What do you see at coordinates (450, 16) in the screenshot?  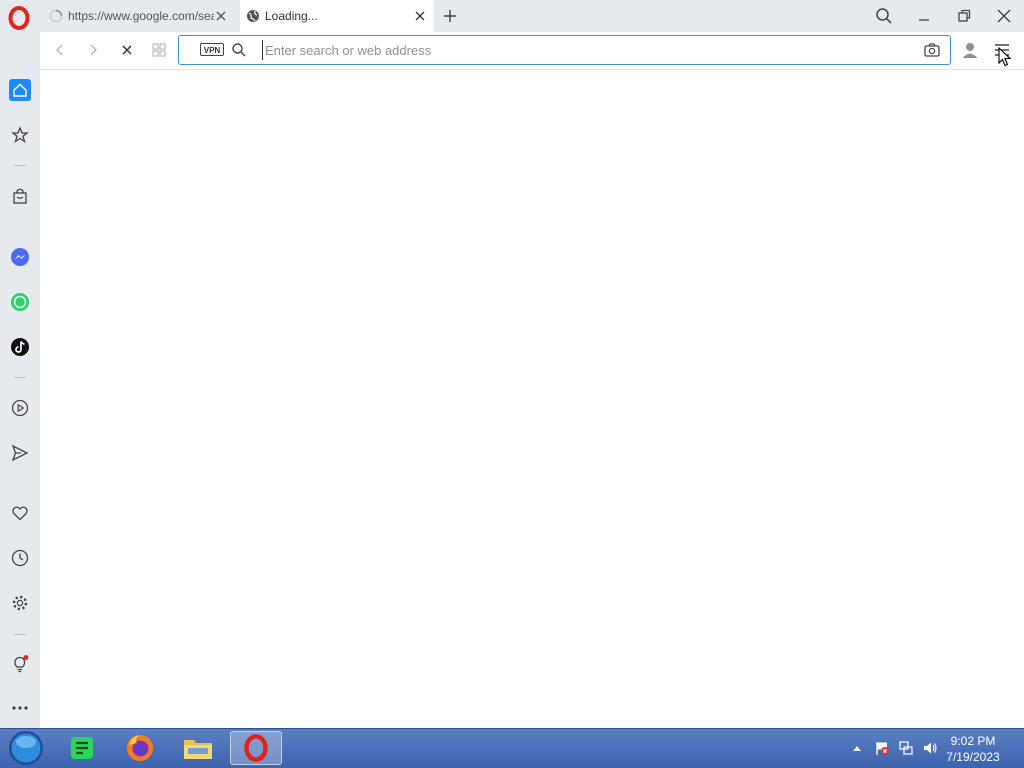 I see `new-tab-icon` at bounding box center [450, 16].